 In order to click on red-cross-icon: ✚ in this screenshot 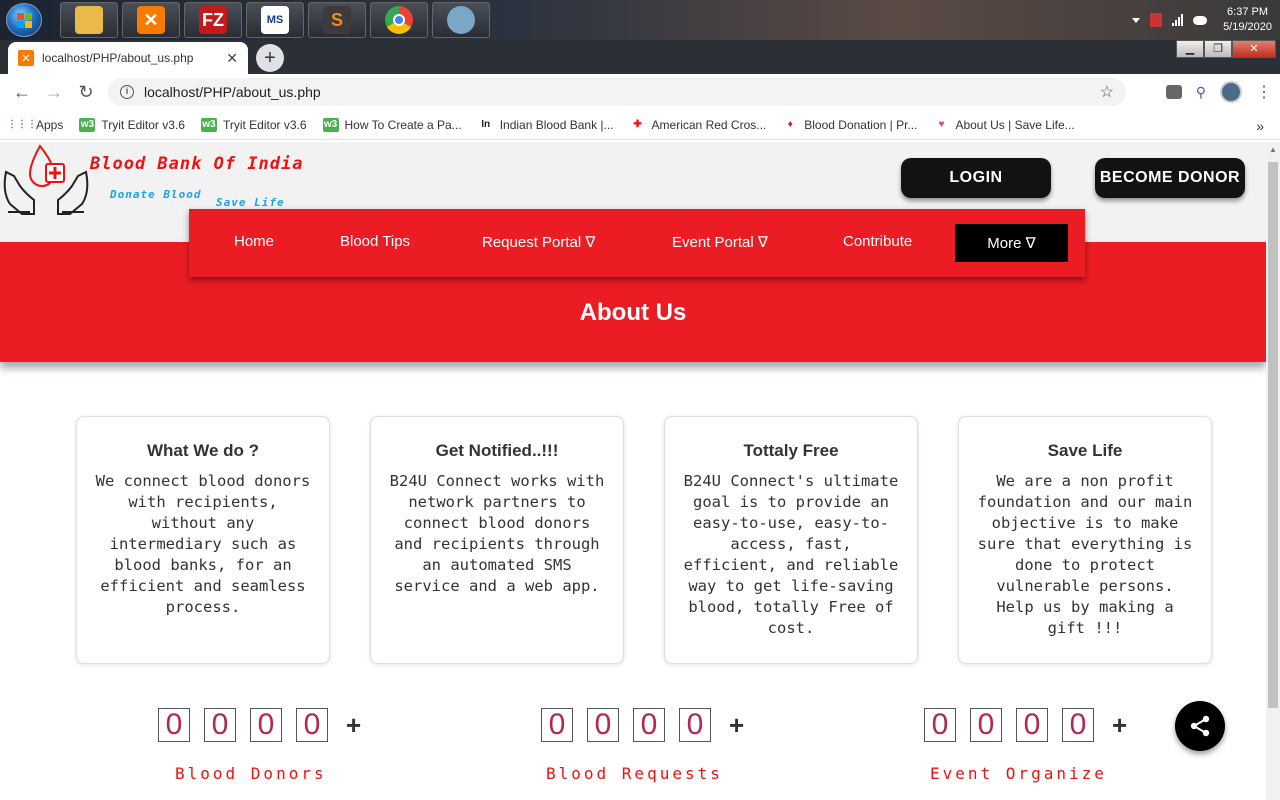, I will do `click(637, 124)`.